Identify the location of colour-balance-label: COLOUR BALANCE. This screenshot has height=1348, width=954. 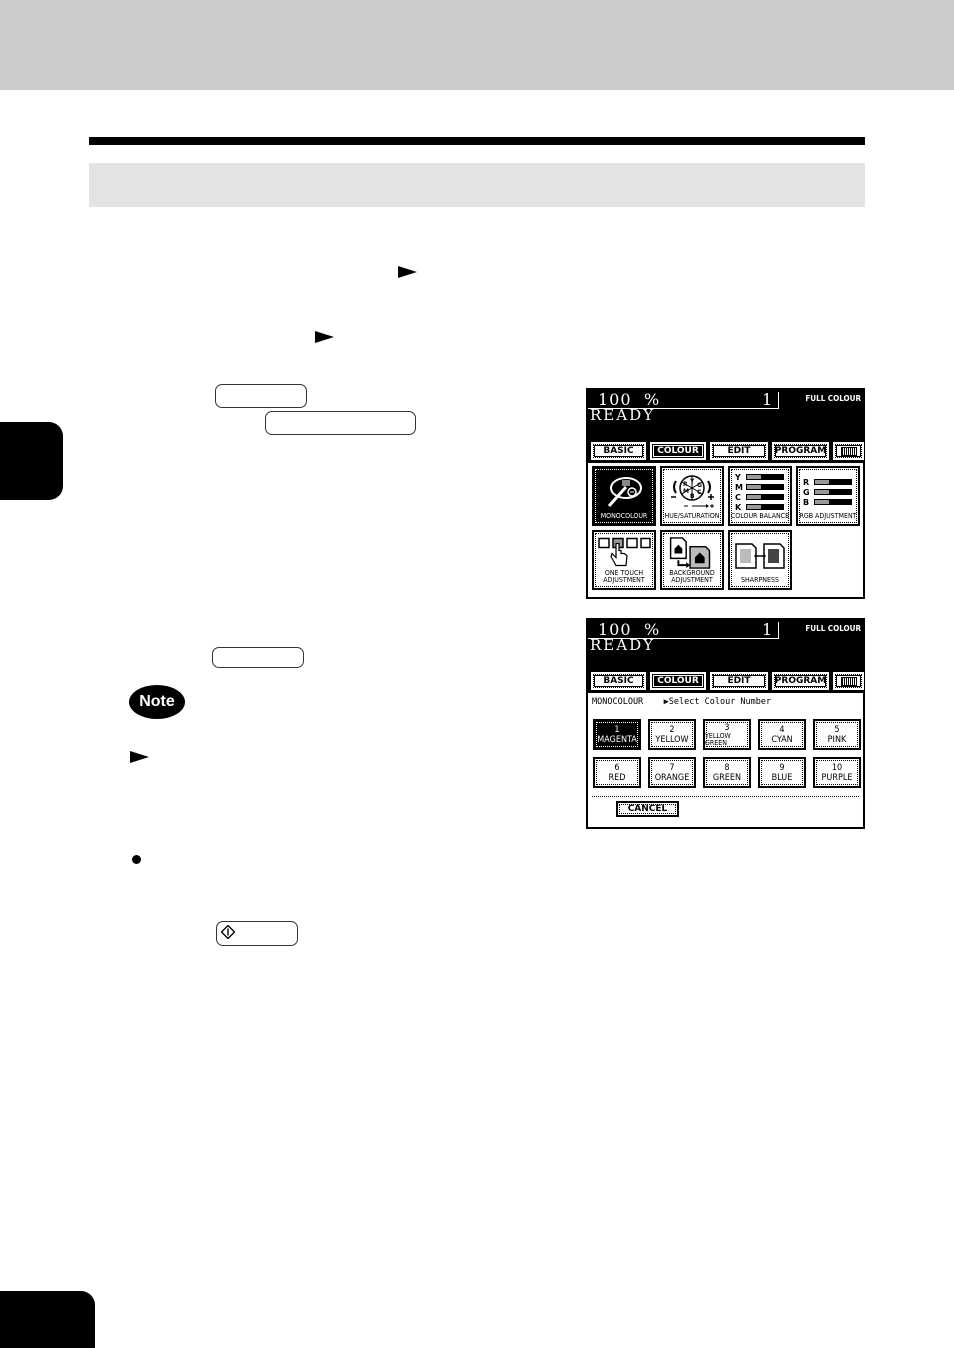
(760, 516).